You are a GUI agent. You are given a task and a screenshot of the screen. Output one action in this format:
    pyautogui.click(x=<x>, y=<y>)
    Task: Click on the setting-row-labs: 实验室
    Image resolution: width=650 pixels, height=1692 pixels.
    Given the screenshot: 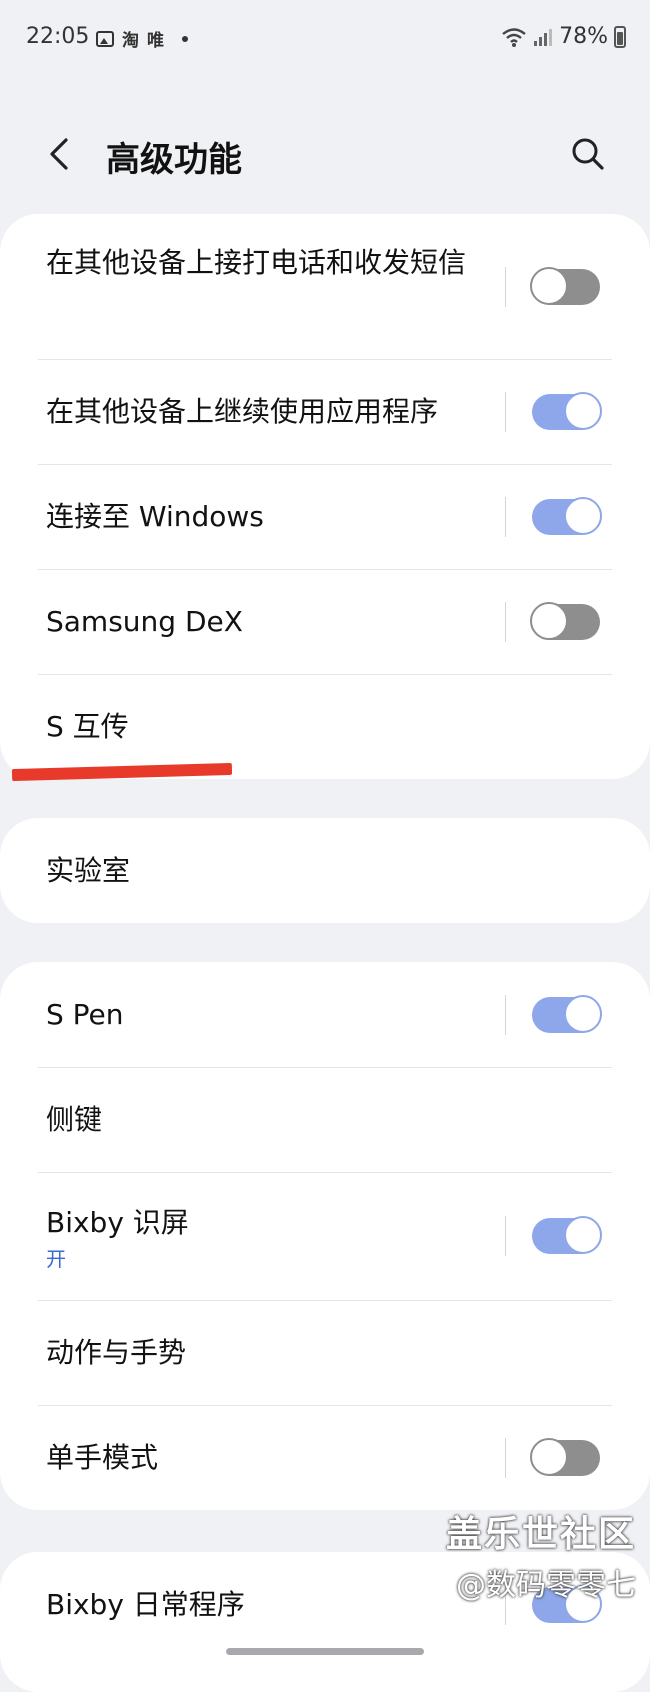 What is the action you would take?
    pyautogui.click(x=325, y=870)
    